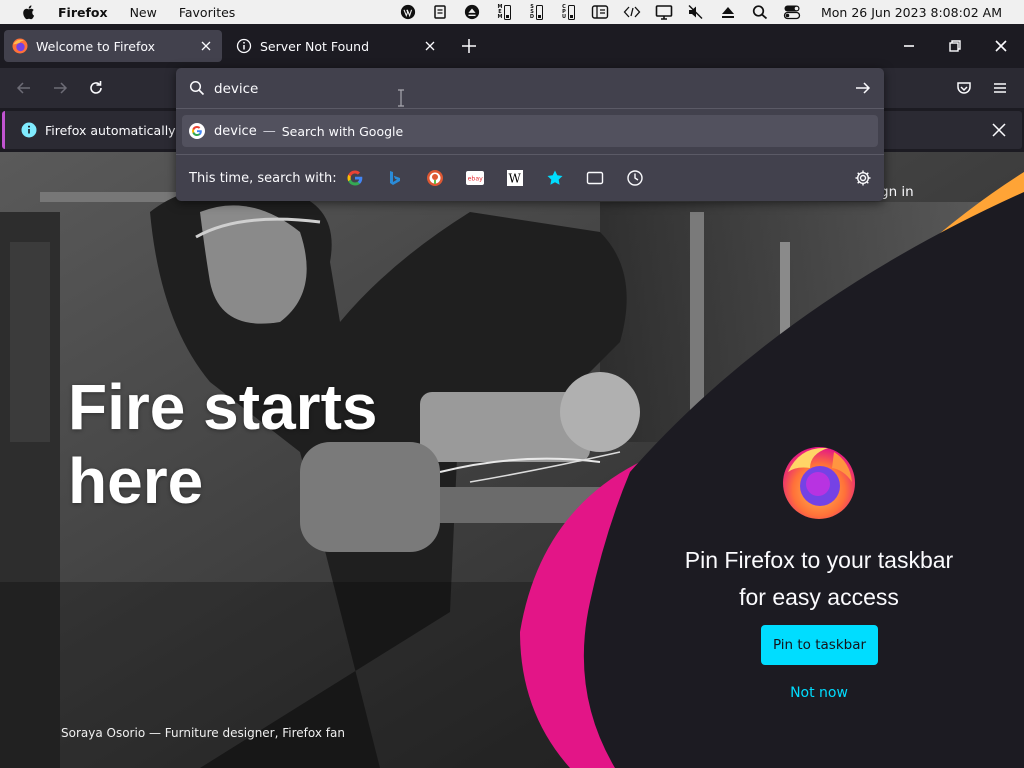 This screenshot has width=1024, height=768. I want to click on control-center-icon, so click(792, 12).